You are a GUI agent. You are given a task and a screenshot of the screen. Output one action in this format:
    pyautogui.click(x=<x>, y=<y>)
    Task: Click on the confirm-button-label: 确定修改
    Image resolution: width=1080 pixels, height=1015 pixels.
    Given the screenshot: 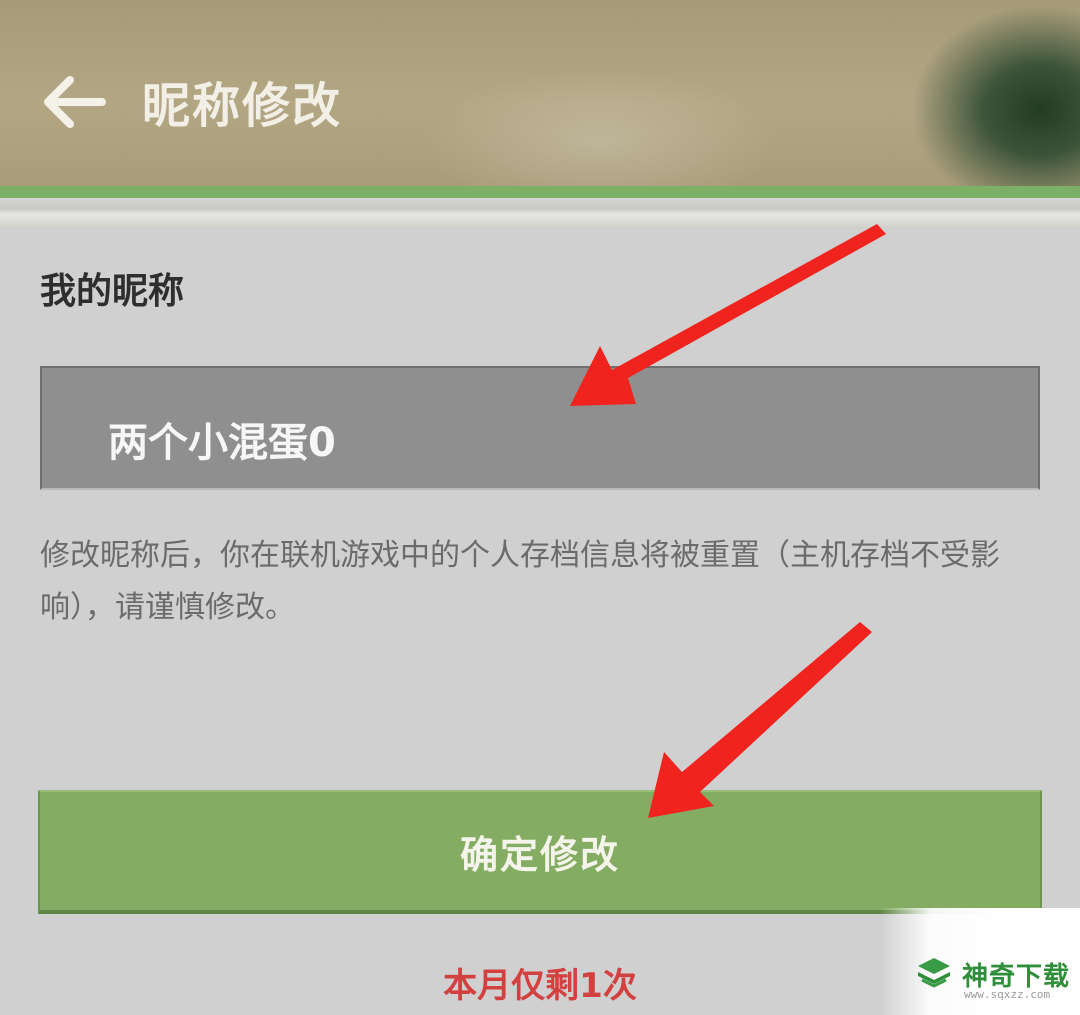 What is the action you would take?
    pyautogui.click(x=539, y=854)
    